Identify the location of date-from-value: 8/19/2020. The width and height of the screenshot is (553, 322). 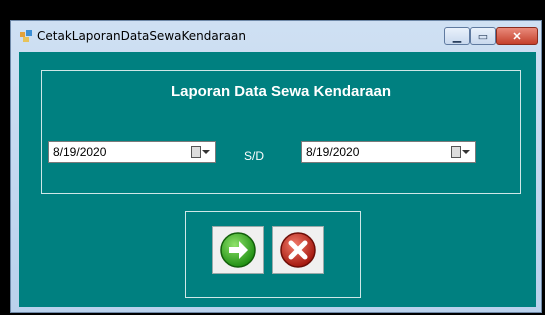
(80, 152).